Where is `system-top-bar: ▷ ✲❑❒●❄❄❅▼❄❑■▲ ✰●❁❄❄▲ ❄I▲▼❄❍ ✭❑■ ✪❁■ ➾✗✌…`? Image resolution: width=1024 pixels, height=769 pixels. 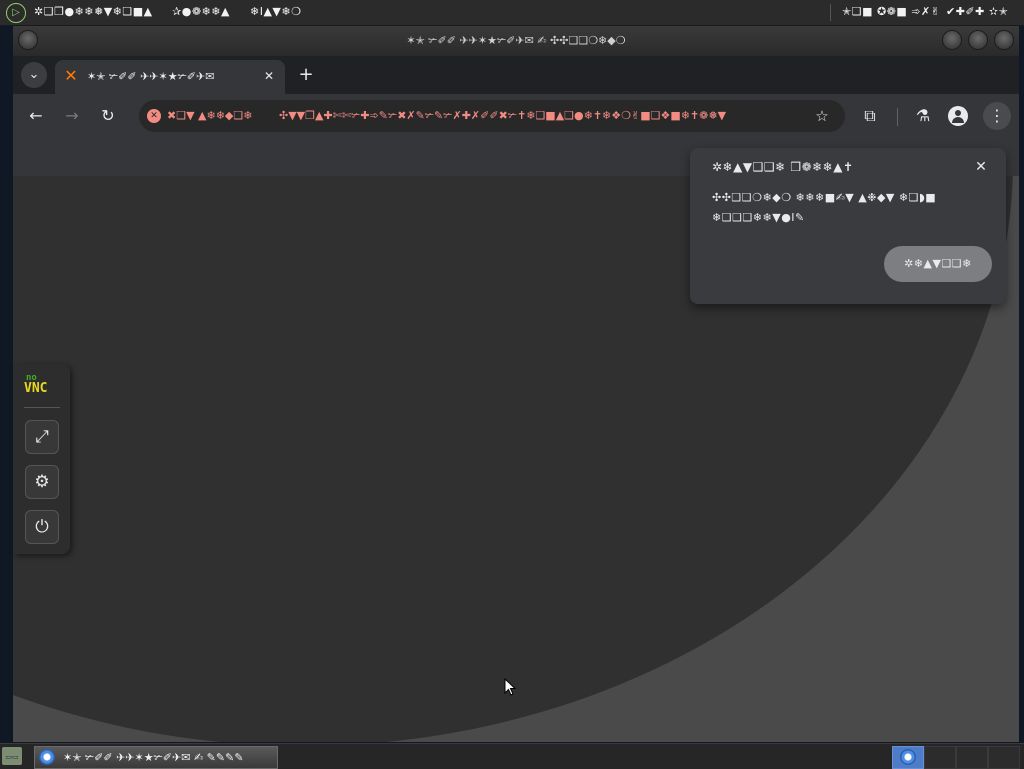 system-top-bar: ▷ ✲❑❒●❄❄❅▼❄❑■▲ ✰●❁❄❄▲ ❄I▲▼❄❍ ✭❑■ ✪❁■ ➾✗✌… is located at coordinates (512, 13).